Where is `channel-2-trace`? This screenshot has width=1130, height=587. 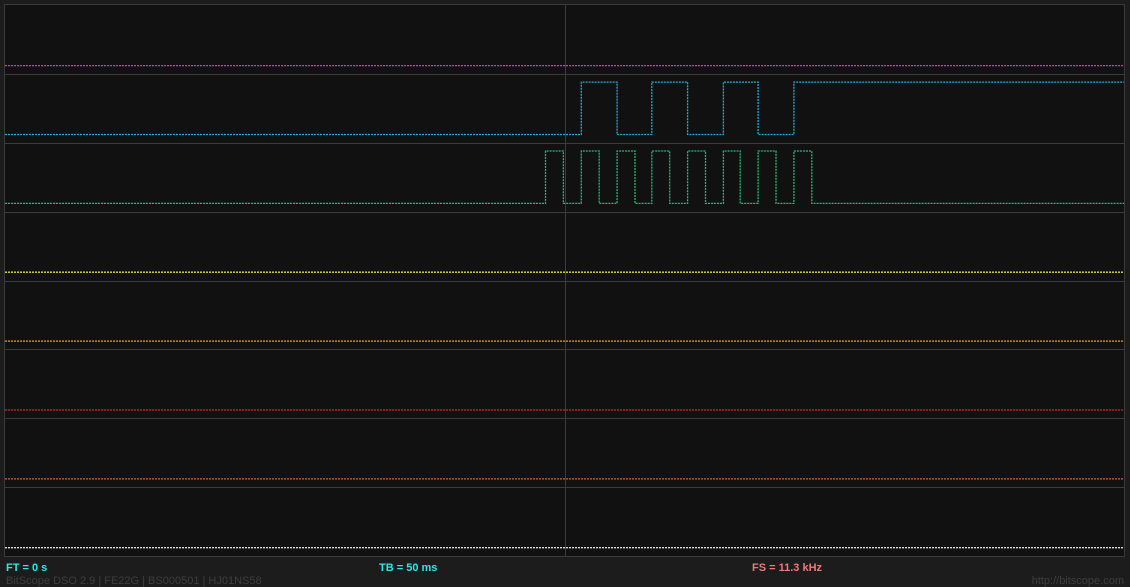
channel-2-trace is located at coordinates (564, 177).